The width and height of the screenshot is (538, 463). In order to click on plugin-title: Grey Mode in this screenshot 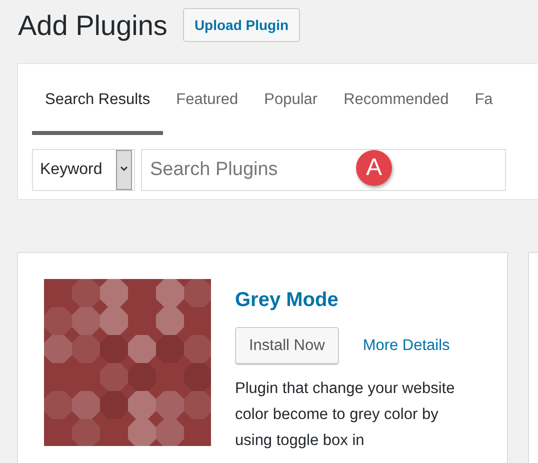, I will do `click(347, 300)`.